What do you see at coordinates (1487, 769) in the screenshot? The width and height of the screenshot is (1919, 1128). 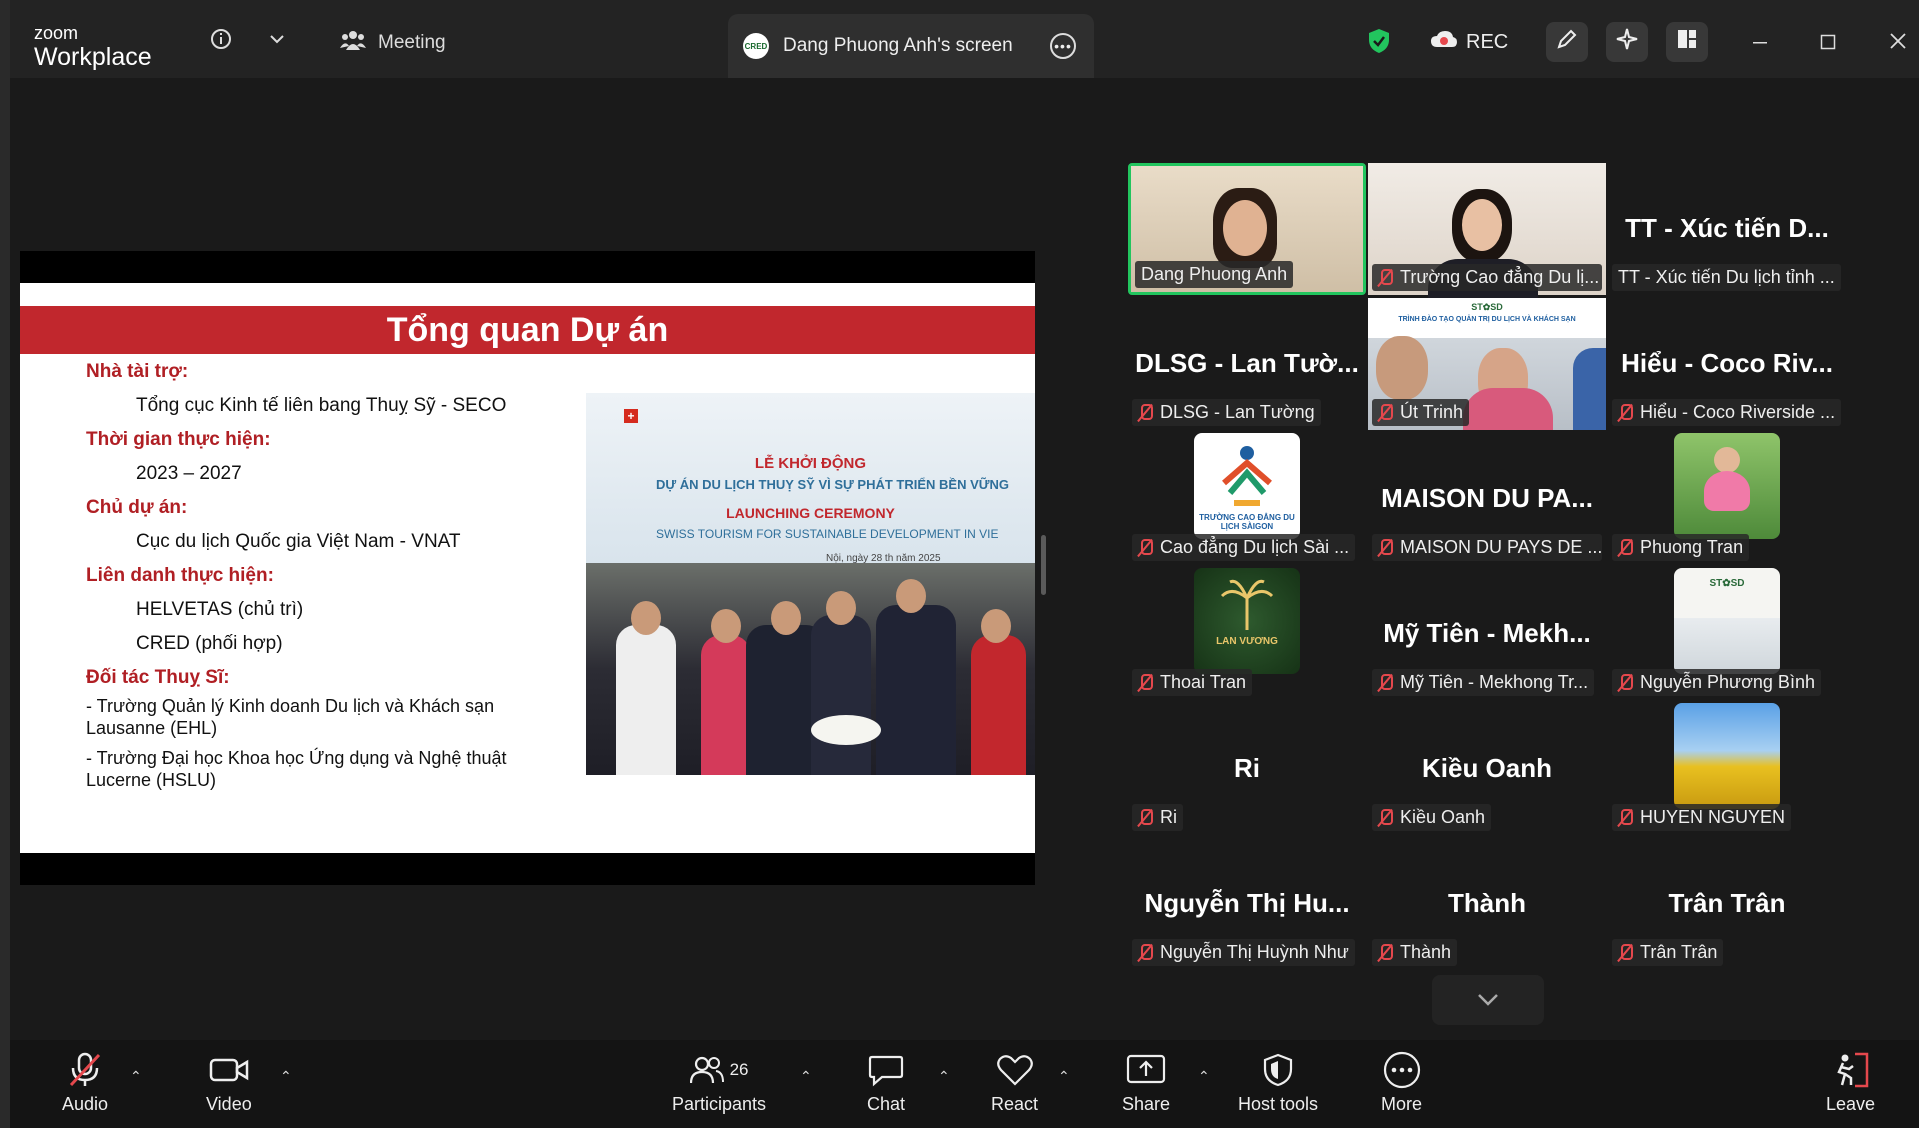 I see `participant-tile: Kiều Oanh Kiều Oanh` at bounding box center [1487, 769].